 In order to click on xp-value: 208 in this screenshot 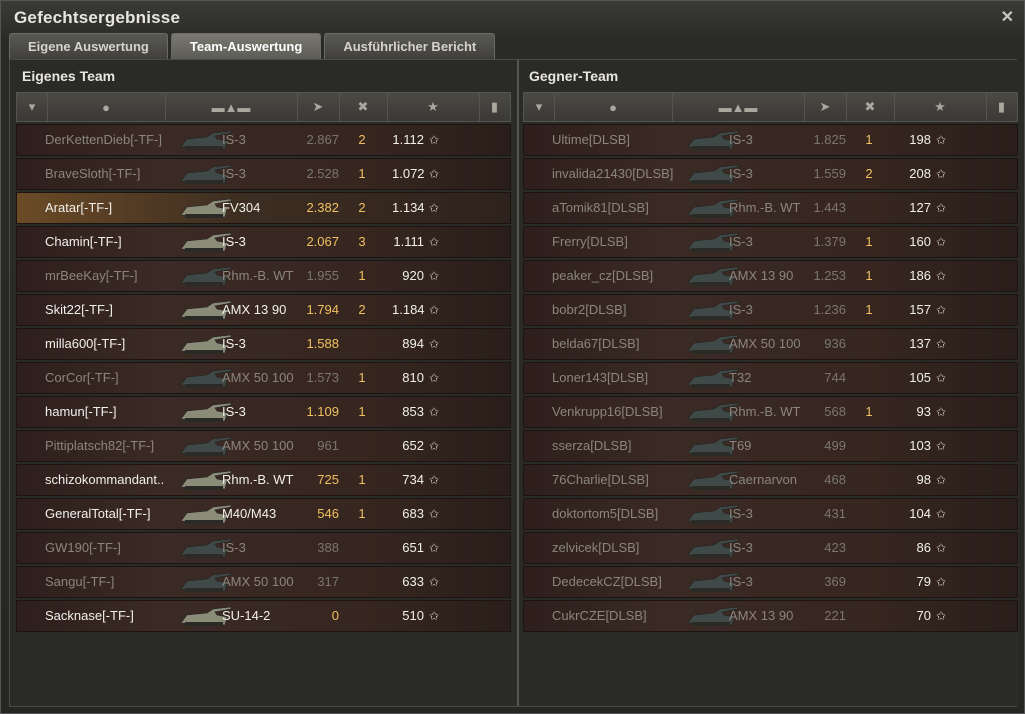, I will do `click(920, 173)`.